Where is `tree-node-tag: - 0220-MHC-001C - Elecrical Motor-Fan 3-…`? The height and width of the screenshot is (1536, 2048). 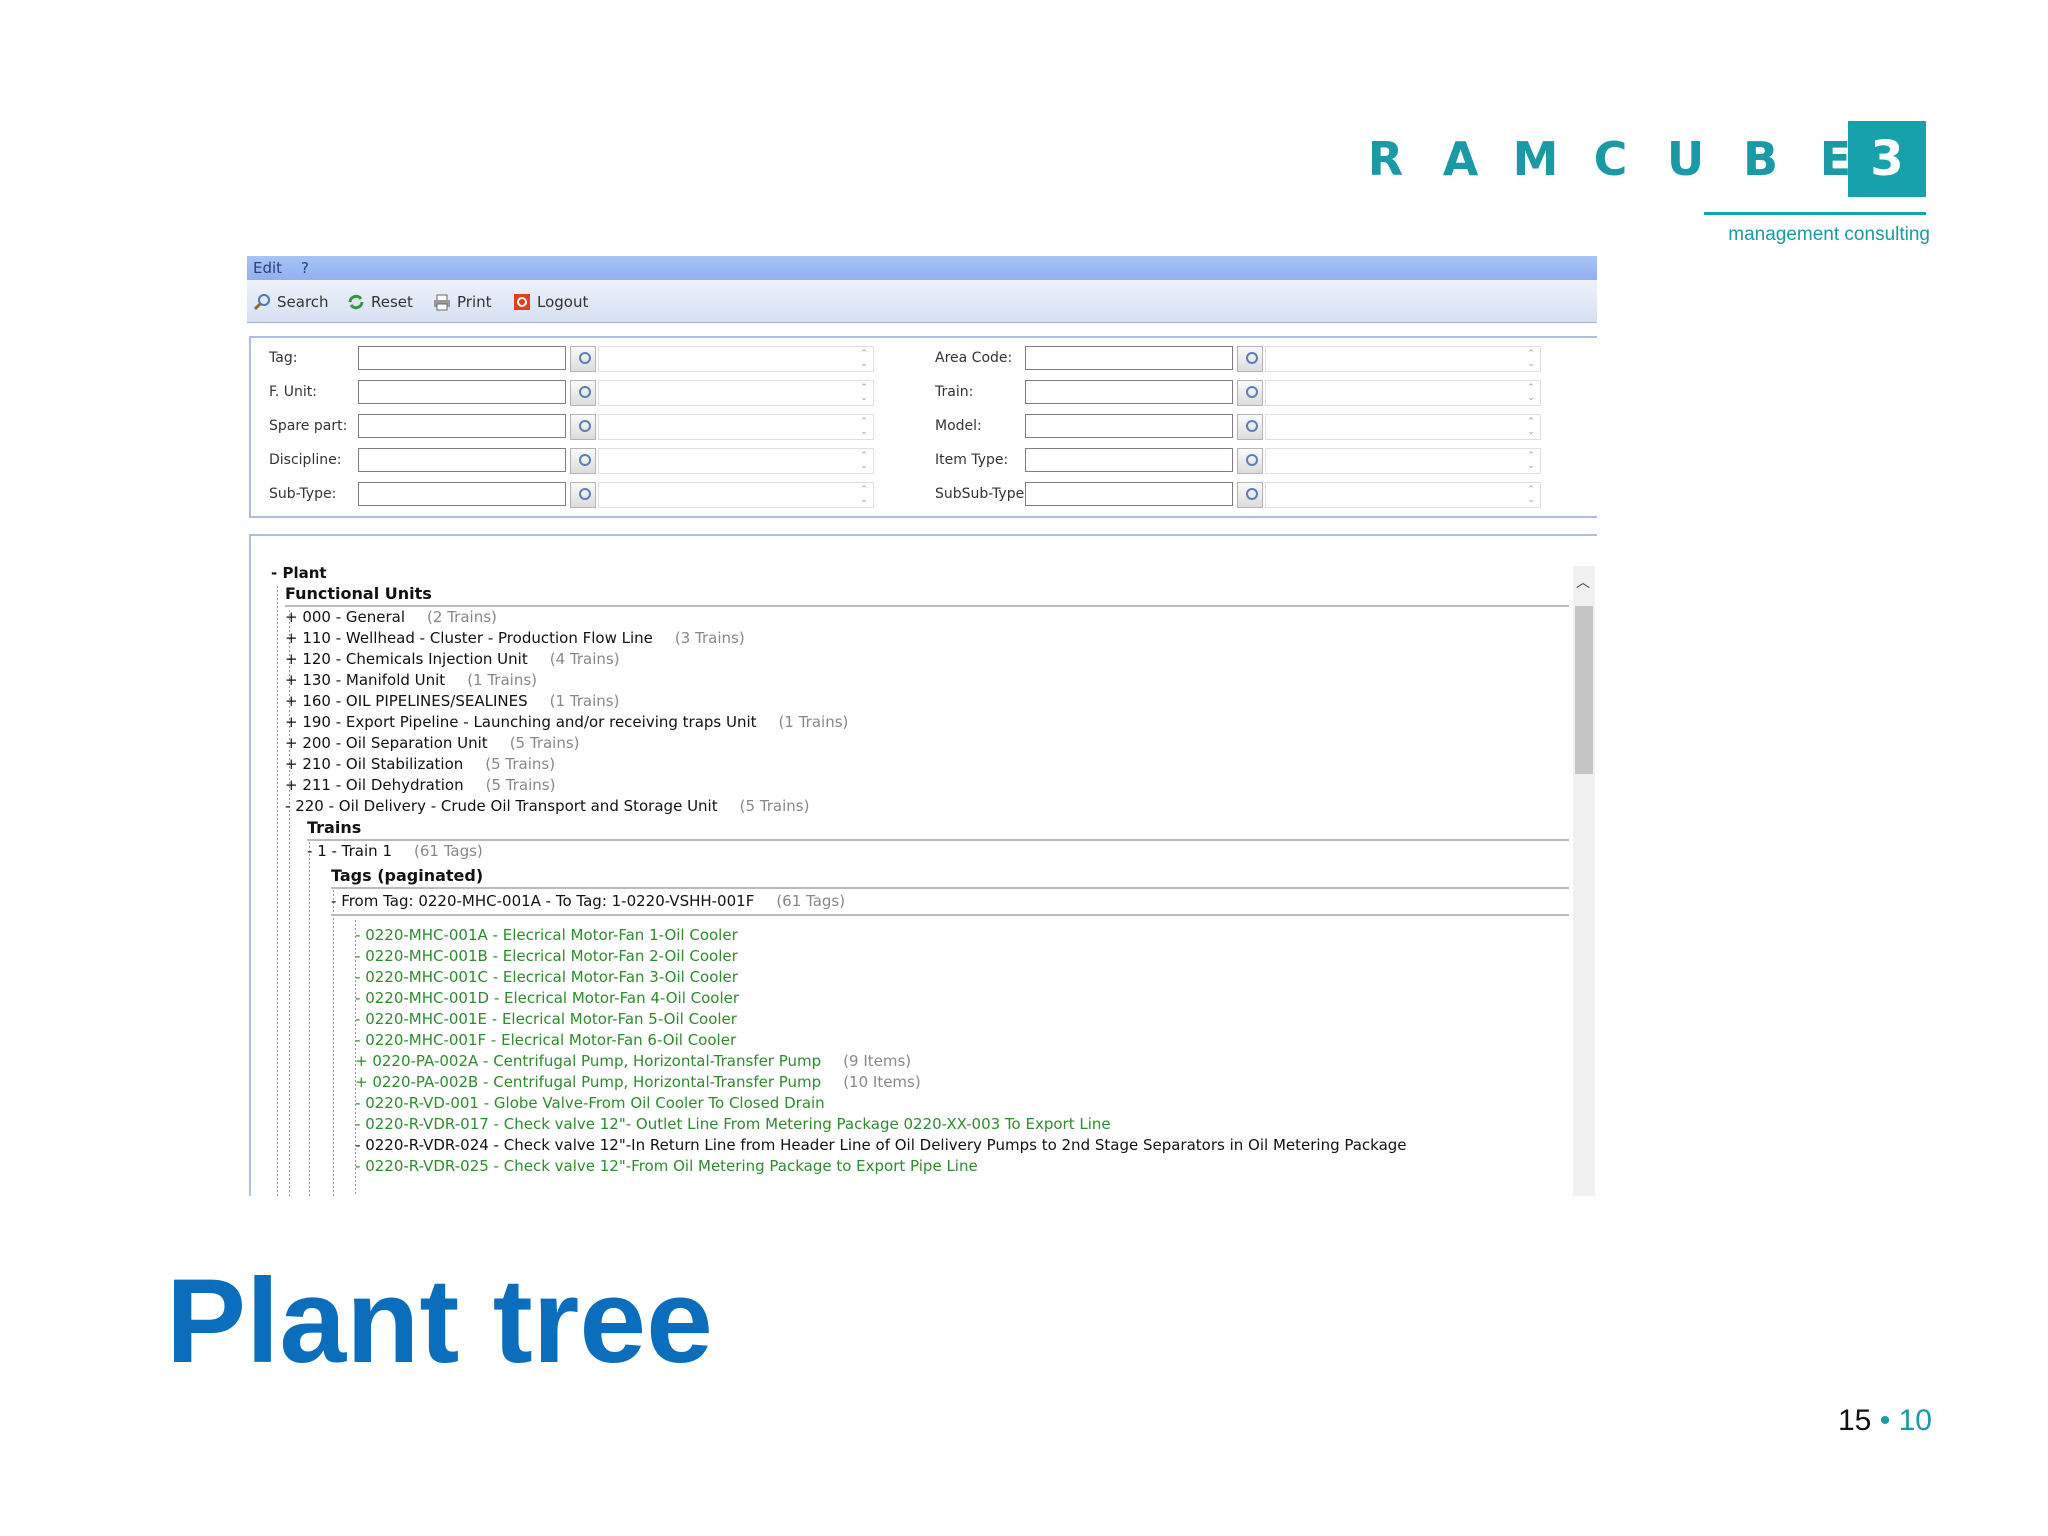
tree-node-tag: - 0220-MHC-001C - Elecrical Motor-Fan 3-… is located at coordinates (546, 977).